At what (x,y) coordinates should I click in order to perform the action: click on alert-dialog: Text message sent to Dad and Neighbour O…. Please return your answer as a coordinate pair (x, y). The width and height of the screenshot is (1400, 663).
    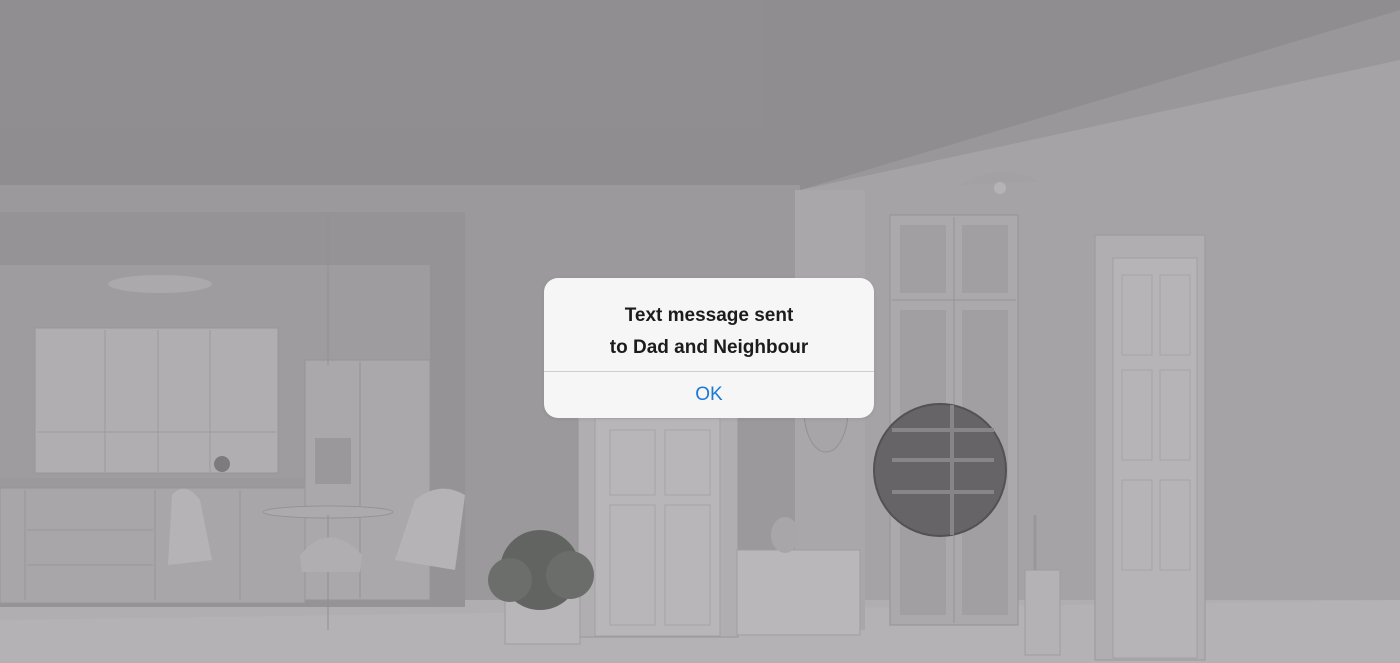
    Looking at the image, I should click on (709, 348).